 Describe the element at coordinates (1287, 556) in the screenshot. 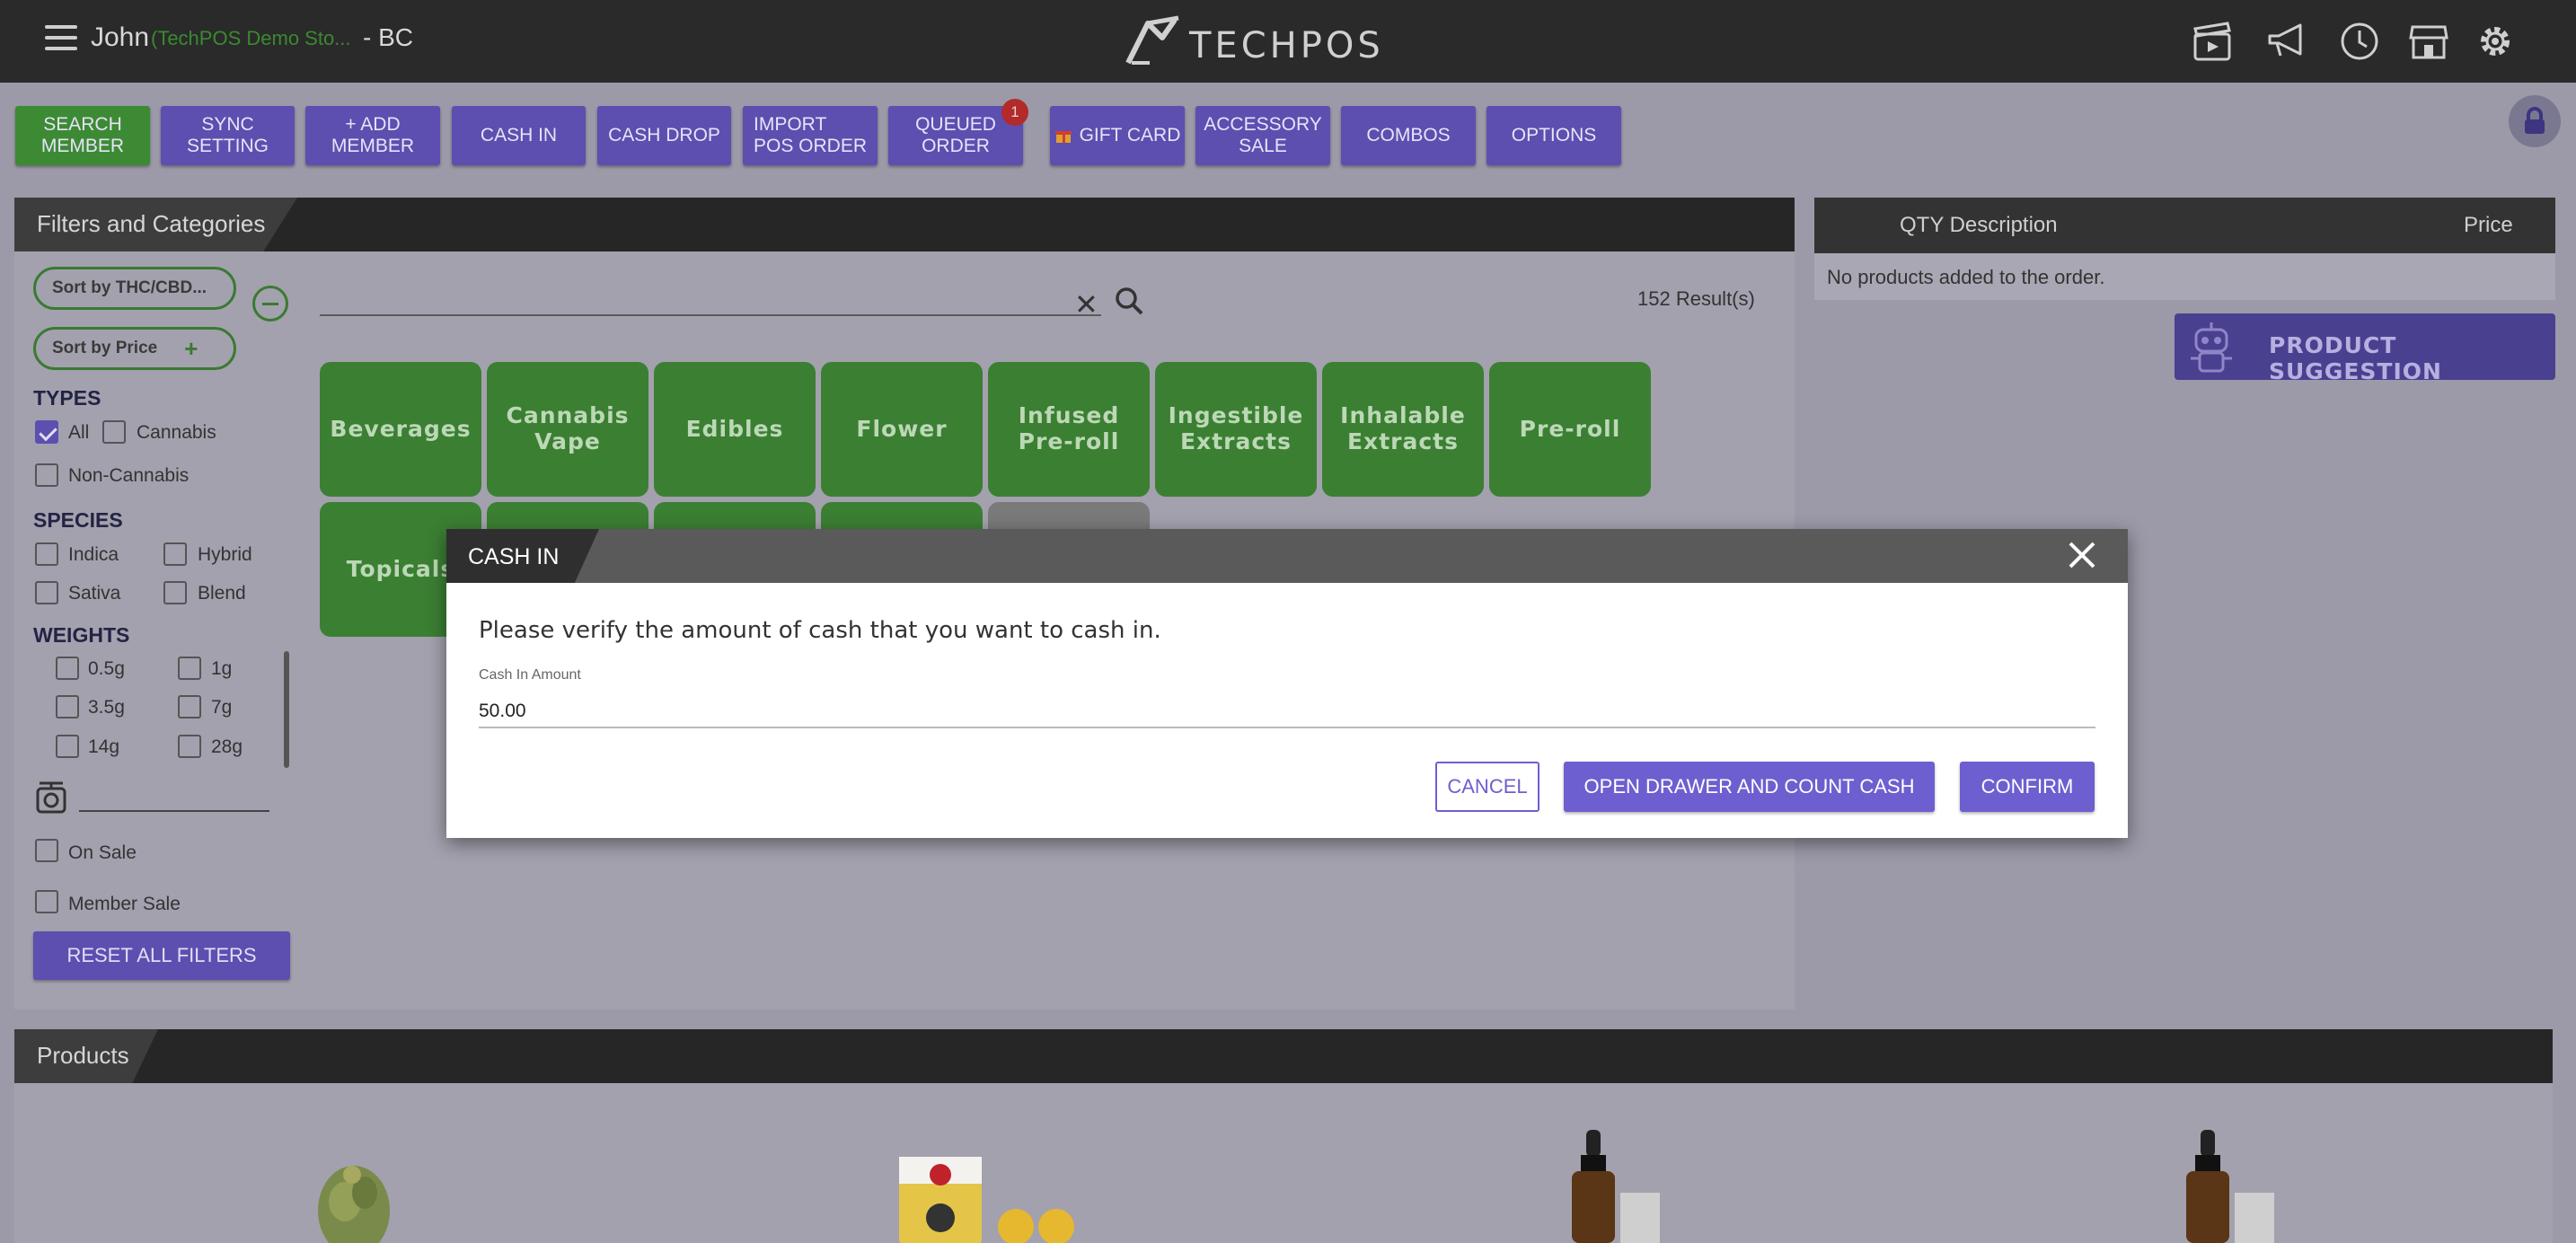

I see `dialog-header: CASH IN` at that location.